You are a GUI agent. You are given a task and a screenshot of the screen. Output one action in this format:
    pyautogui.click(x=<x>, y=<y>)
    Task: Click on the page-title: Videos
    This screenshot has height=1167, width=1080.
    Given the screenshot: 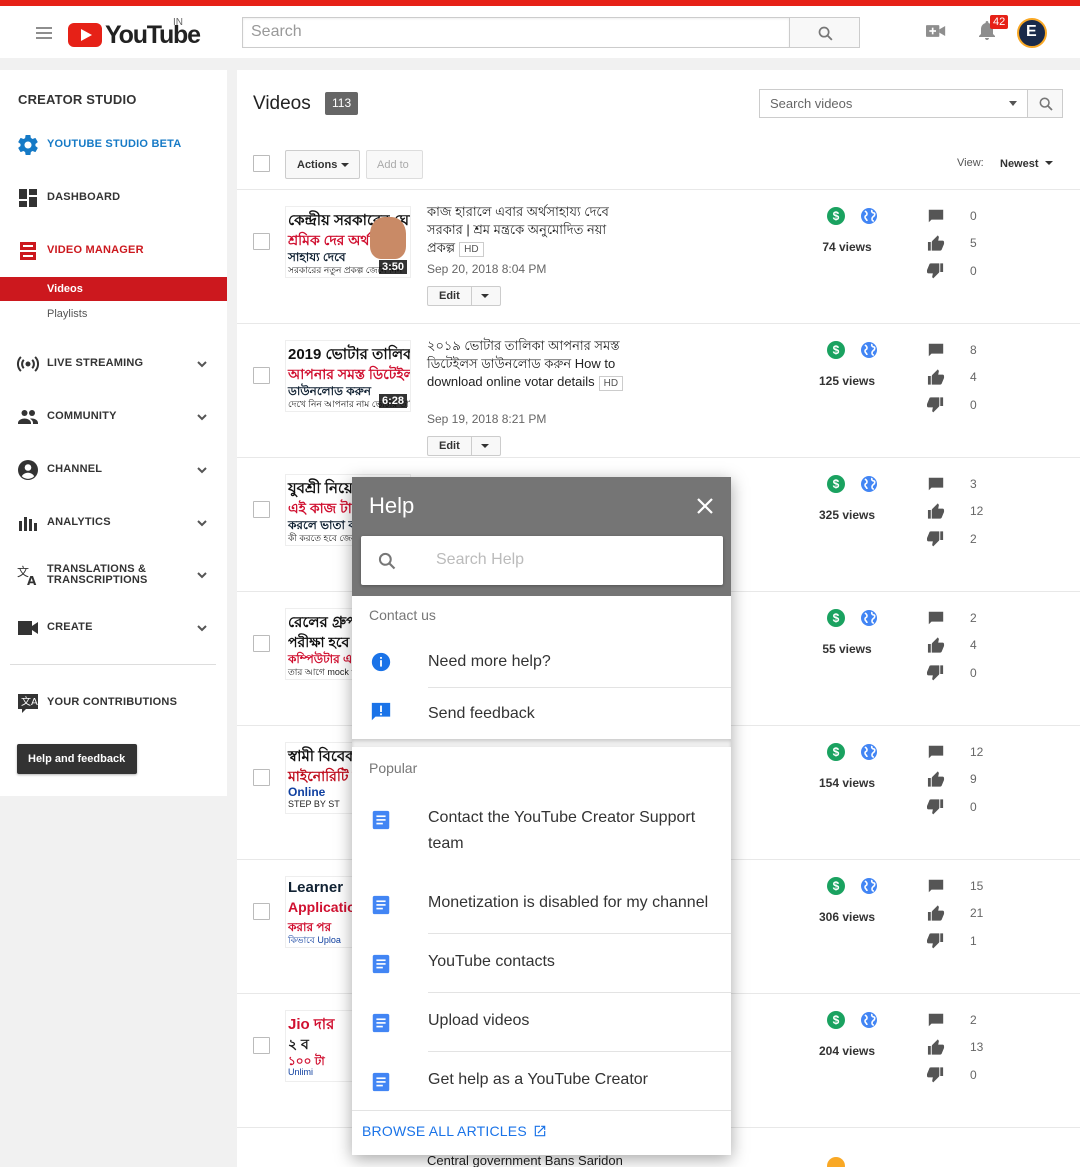 What is the action you would take?
    pyautogui.click(x=282, y=103)
    